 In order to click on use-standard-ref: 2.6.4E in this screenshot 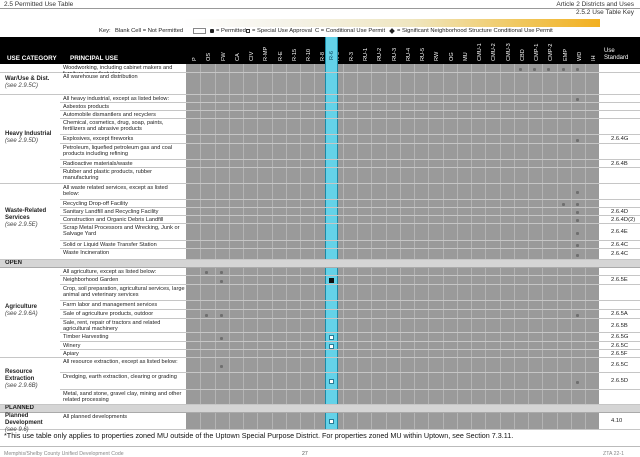, I will do `click(619, 232)`.